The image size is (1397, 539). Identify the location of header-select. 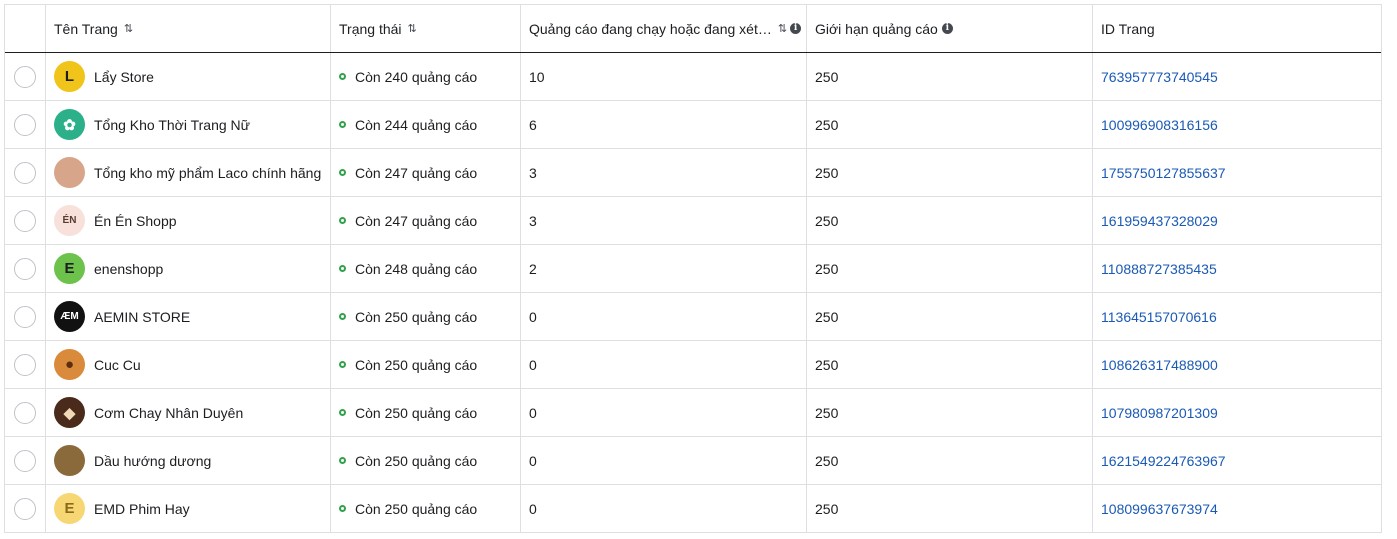
(25, 28).